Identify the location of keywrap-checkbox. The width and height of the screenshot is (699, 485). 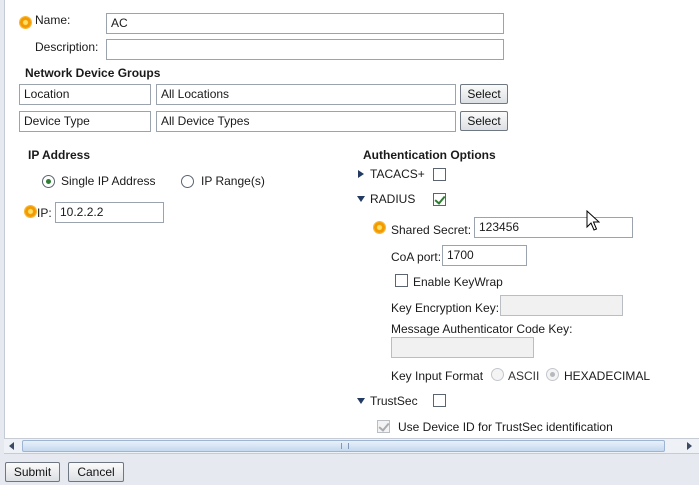
(401, 280).